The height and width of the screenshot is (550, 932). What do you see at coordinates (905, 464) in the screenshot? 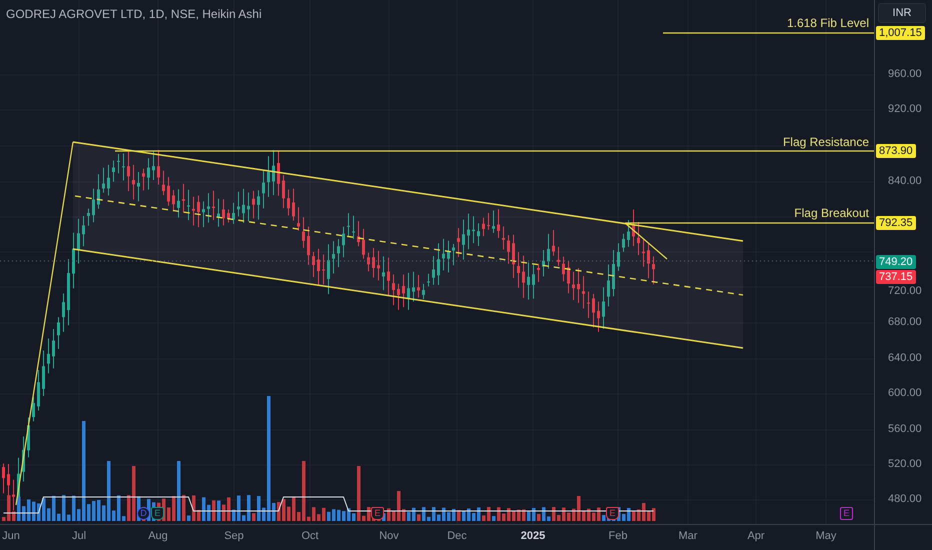
I see `price-tick-label: 520.00` at bounding box center [905, 464].